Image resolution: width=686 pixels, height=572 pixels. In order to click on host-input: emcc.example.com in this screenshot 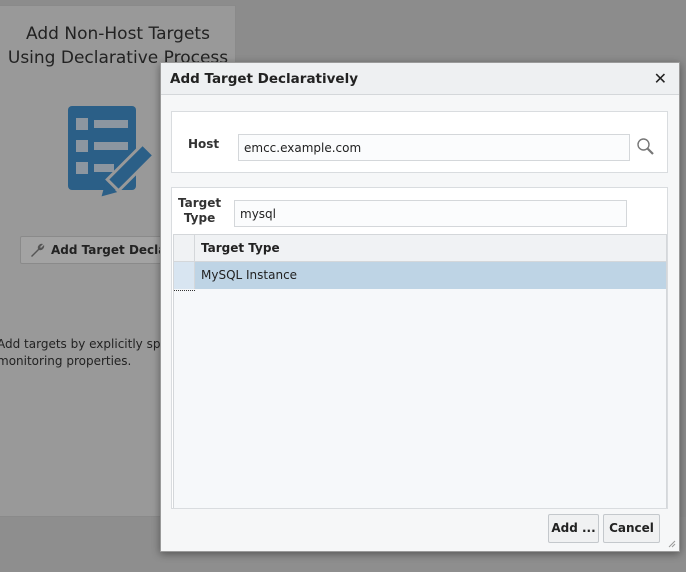, I will do `click(434, 147)`.